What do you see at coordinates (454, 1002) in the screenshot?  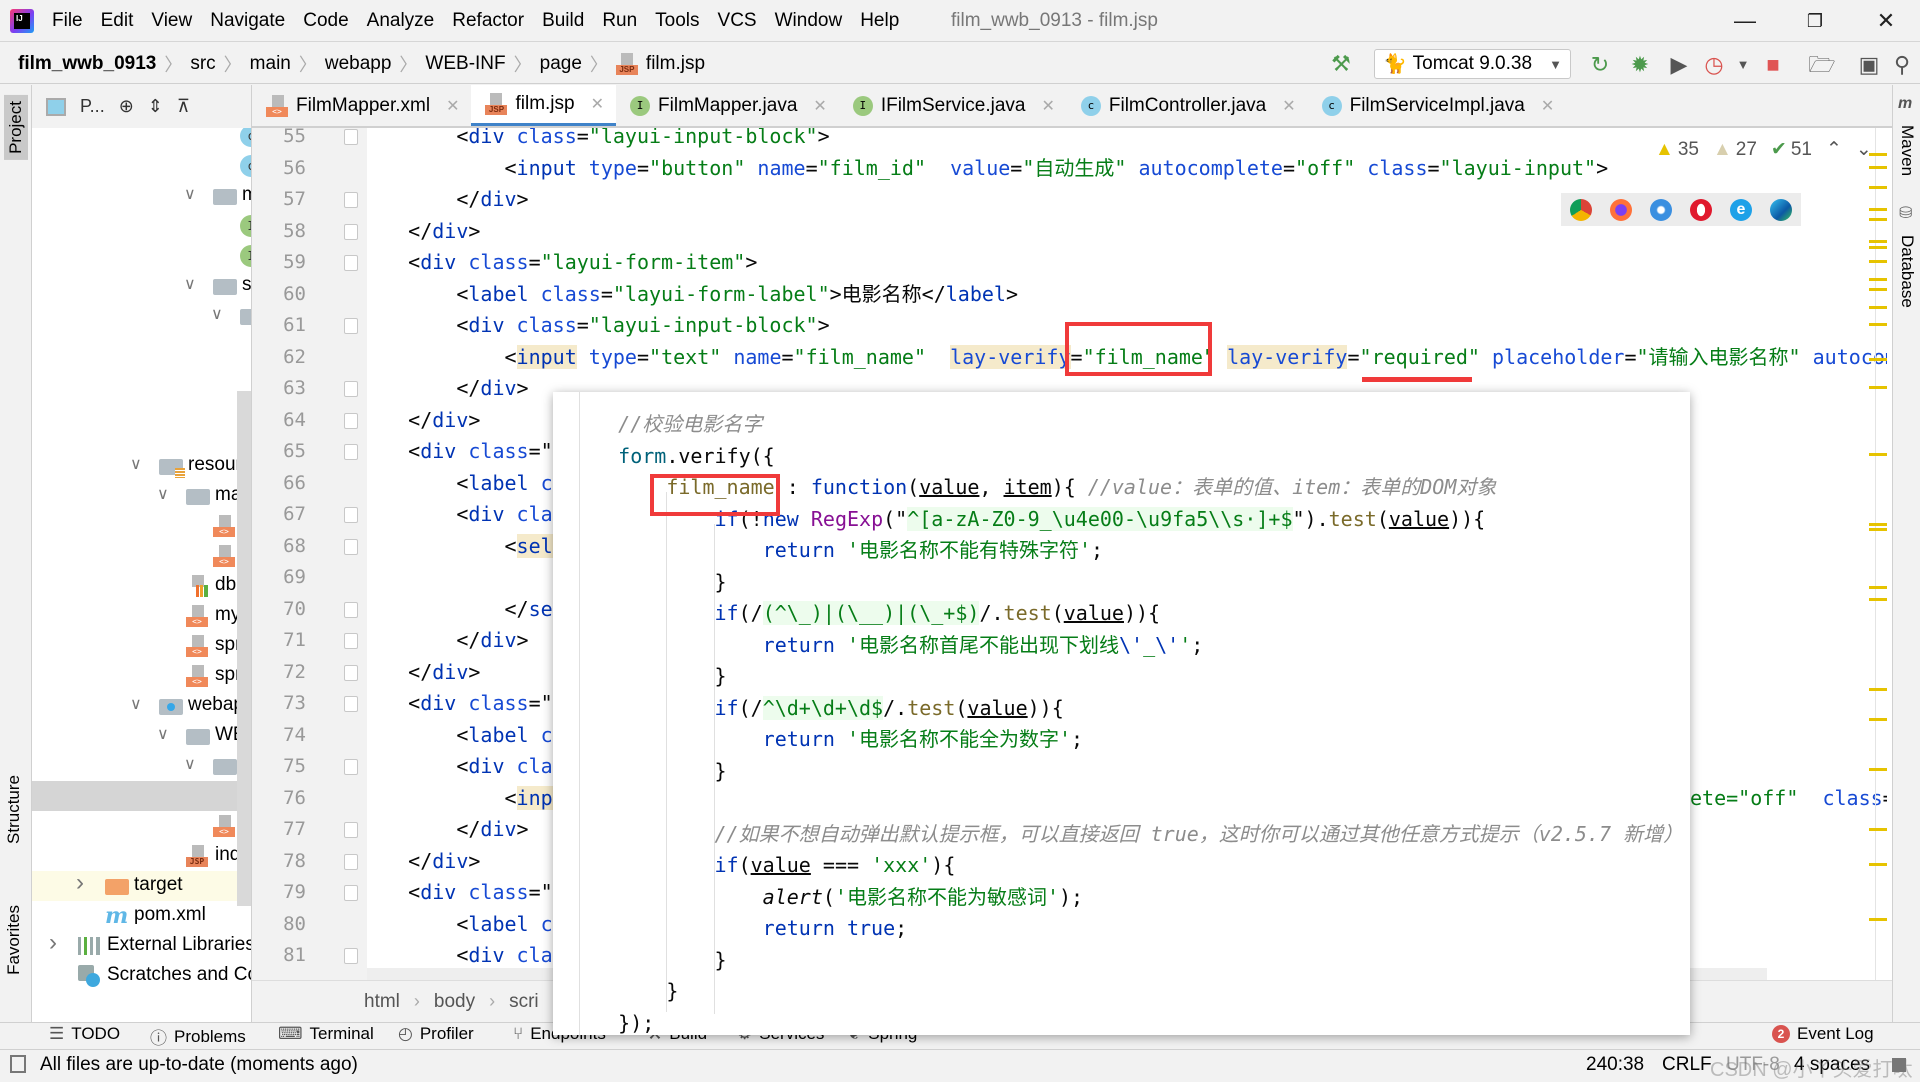 I see `path-item: body` at bounding box center [454, 1002].